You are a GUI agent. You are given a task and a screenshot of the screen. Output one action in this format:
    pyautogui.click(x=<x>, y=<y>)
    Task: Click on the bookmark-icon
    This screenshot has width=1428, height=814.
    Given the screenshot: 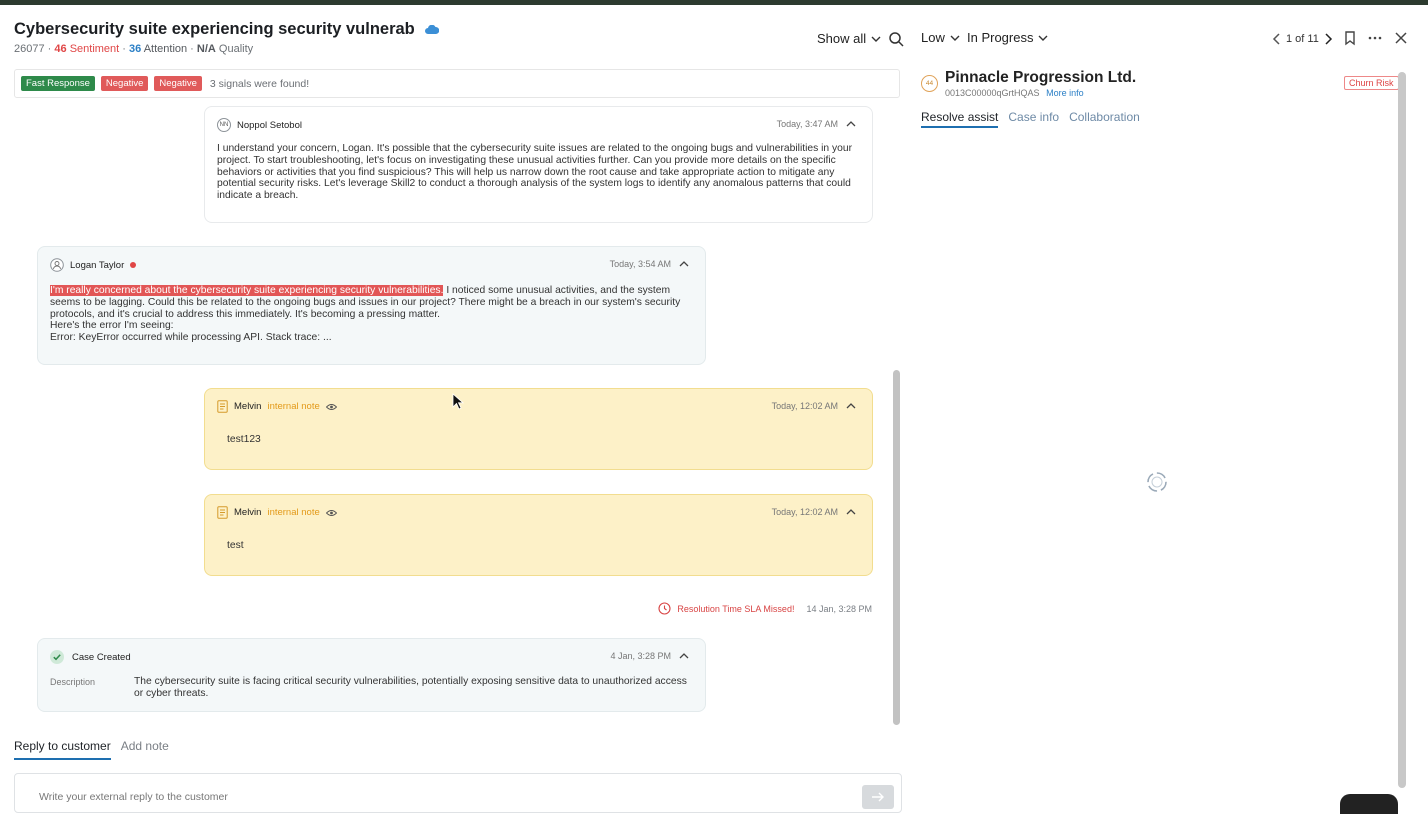 What is the action you would take?
    pyautogui.click(x=1350, y=38)
    